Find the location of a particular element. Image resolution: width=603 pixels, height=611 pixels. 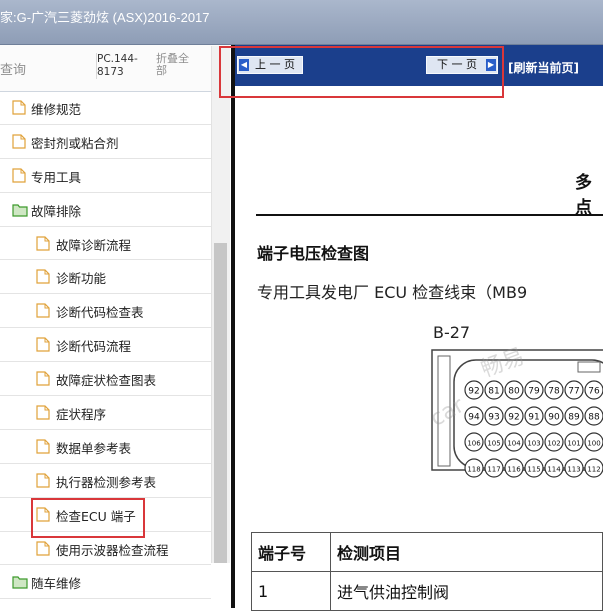

connector-key is located at coordinates (589, 367).